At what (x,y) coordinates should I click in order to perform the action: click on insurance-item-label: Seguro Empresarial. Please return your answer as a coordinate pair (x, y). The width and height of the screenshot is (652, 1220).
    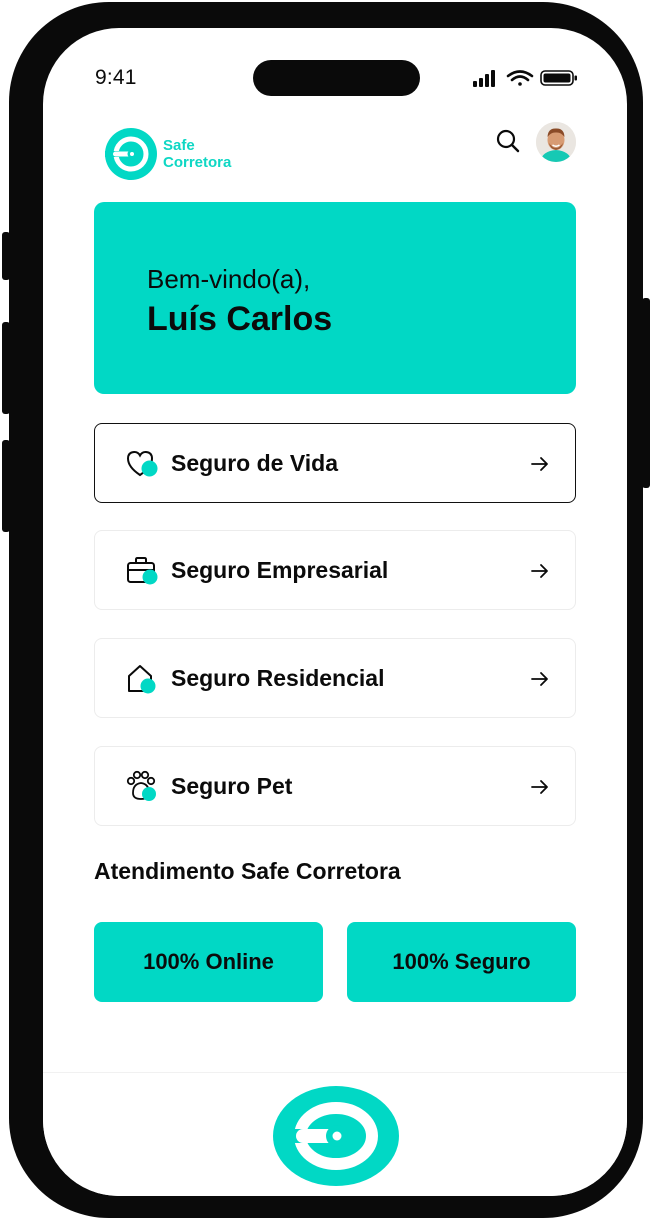
    Looking at the image, I should click on (280, 570).